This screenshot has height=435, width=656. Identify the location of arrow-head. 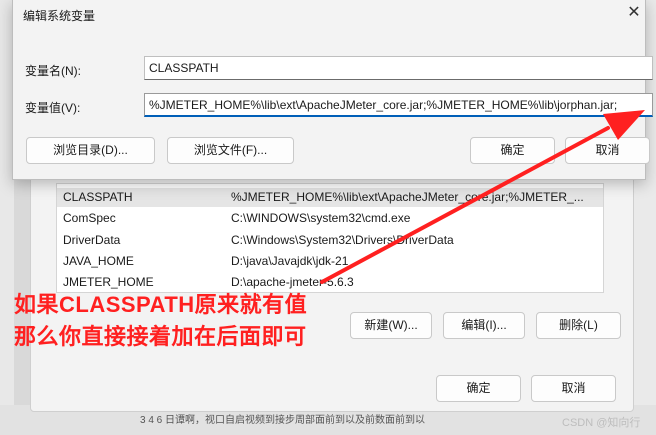
(624, 125).